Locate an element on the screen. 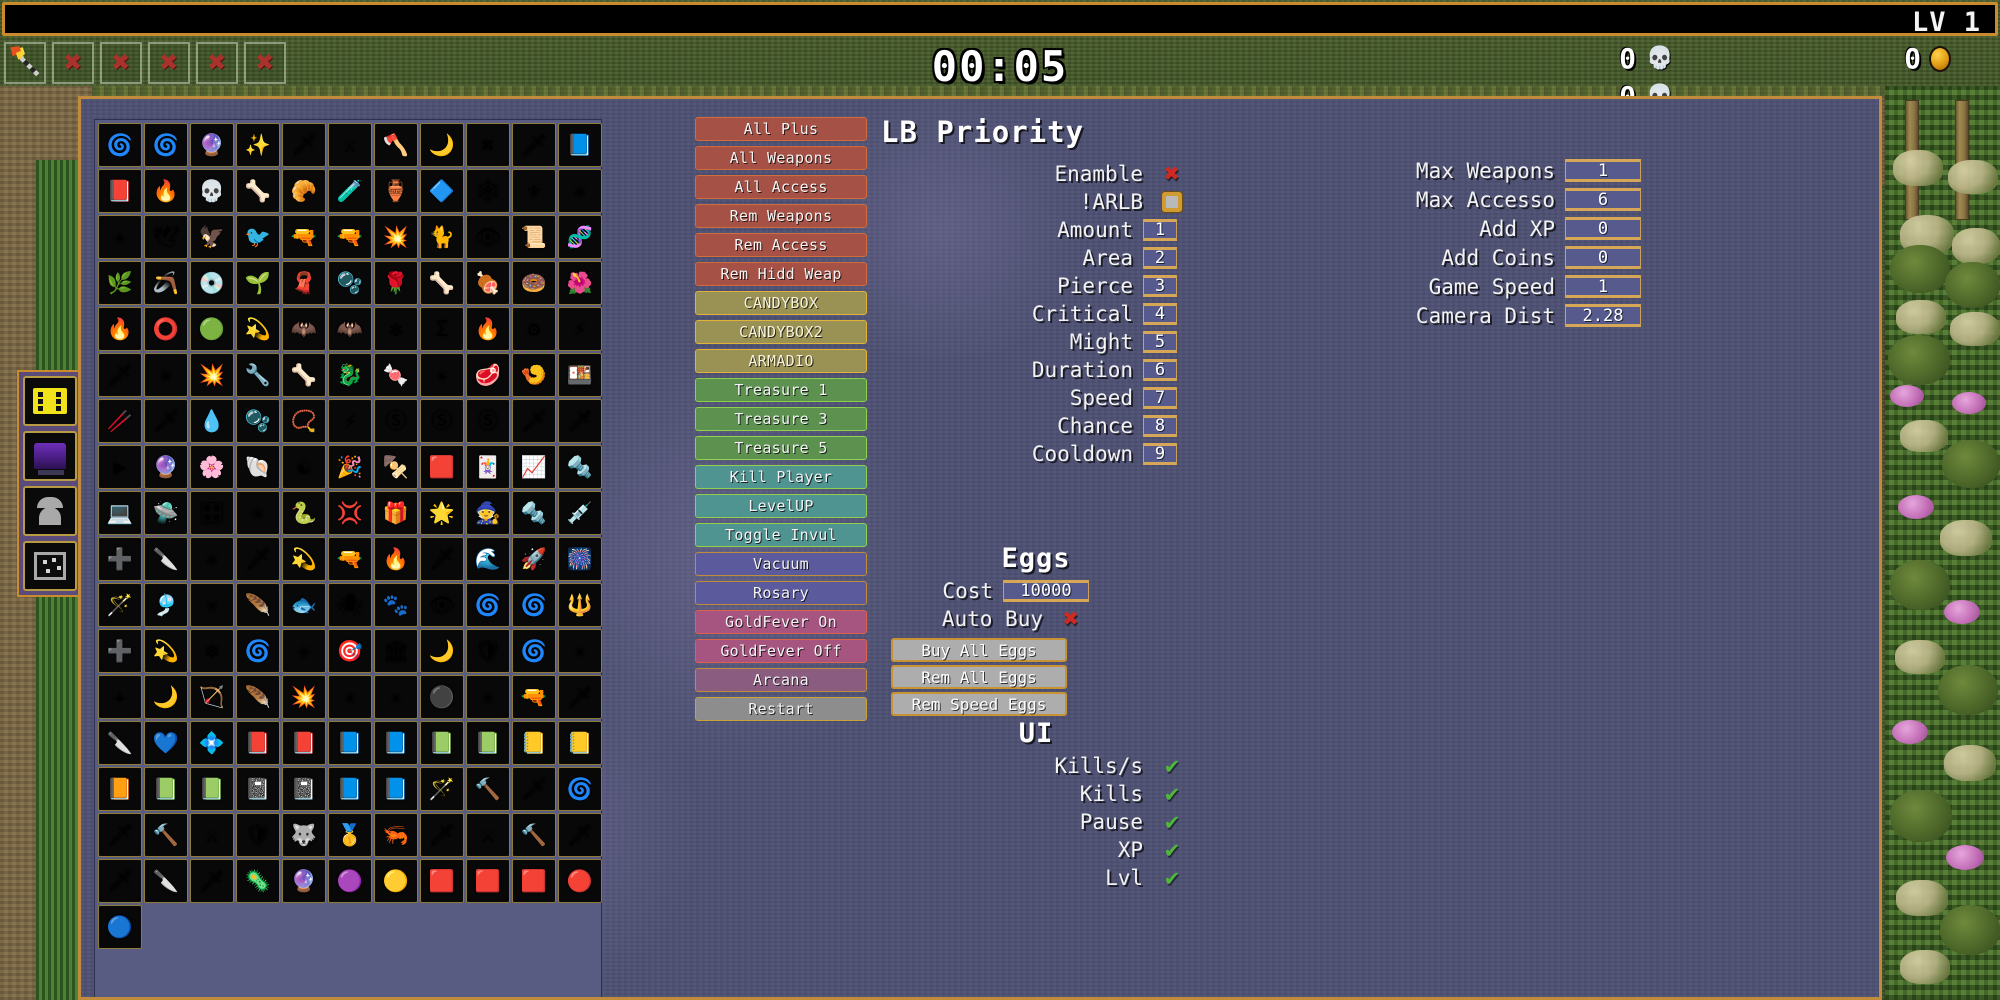  stat-field-input-add-coins: 0 is located at coordinates (1603, 257).